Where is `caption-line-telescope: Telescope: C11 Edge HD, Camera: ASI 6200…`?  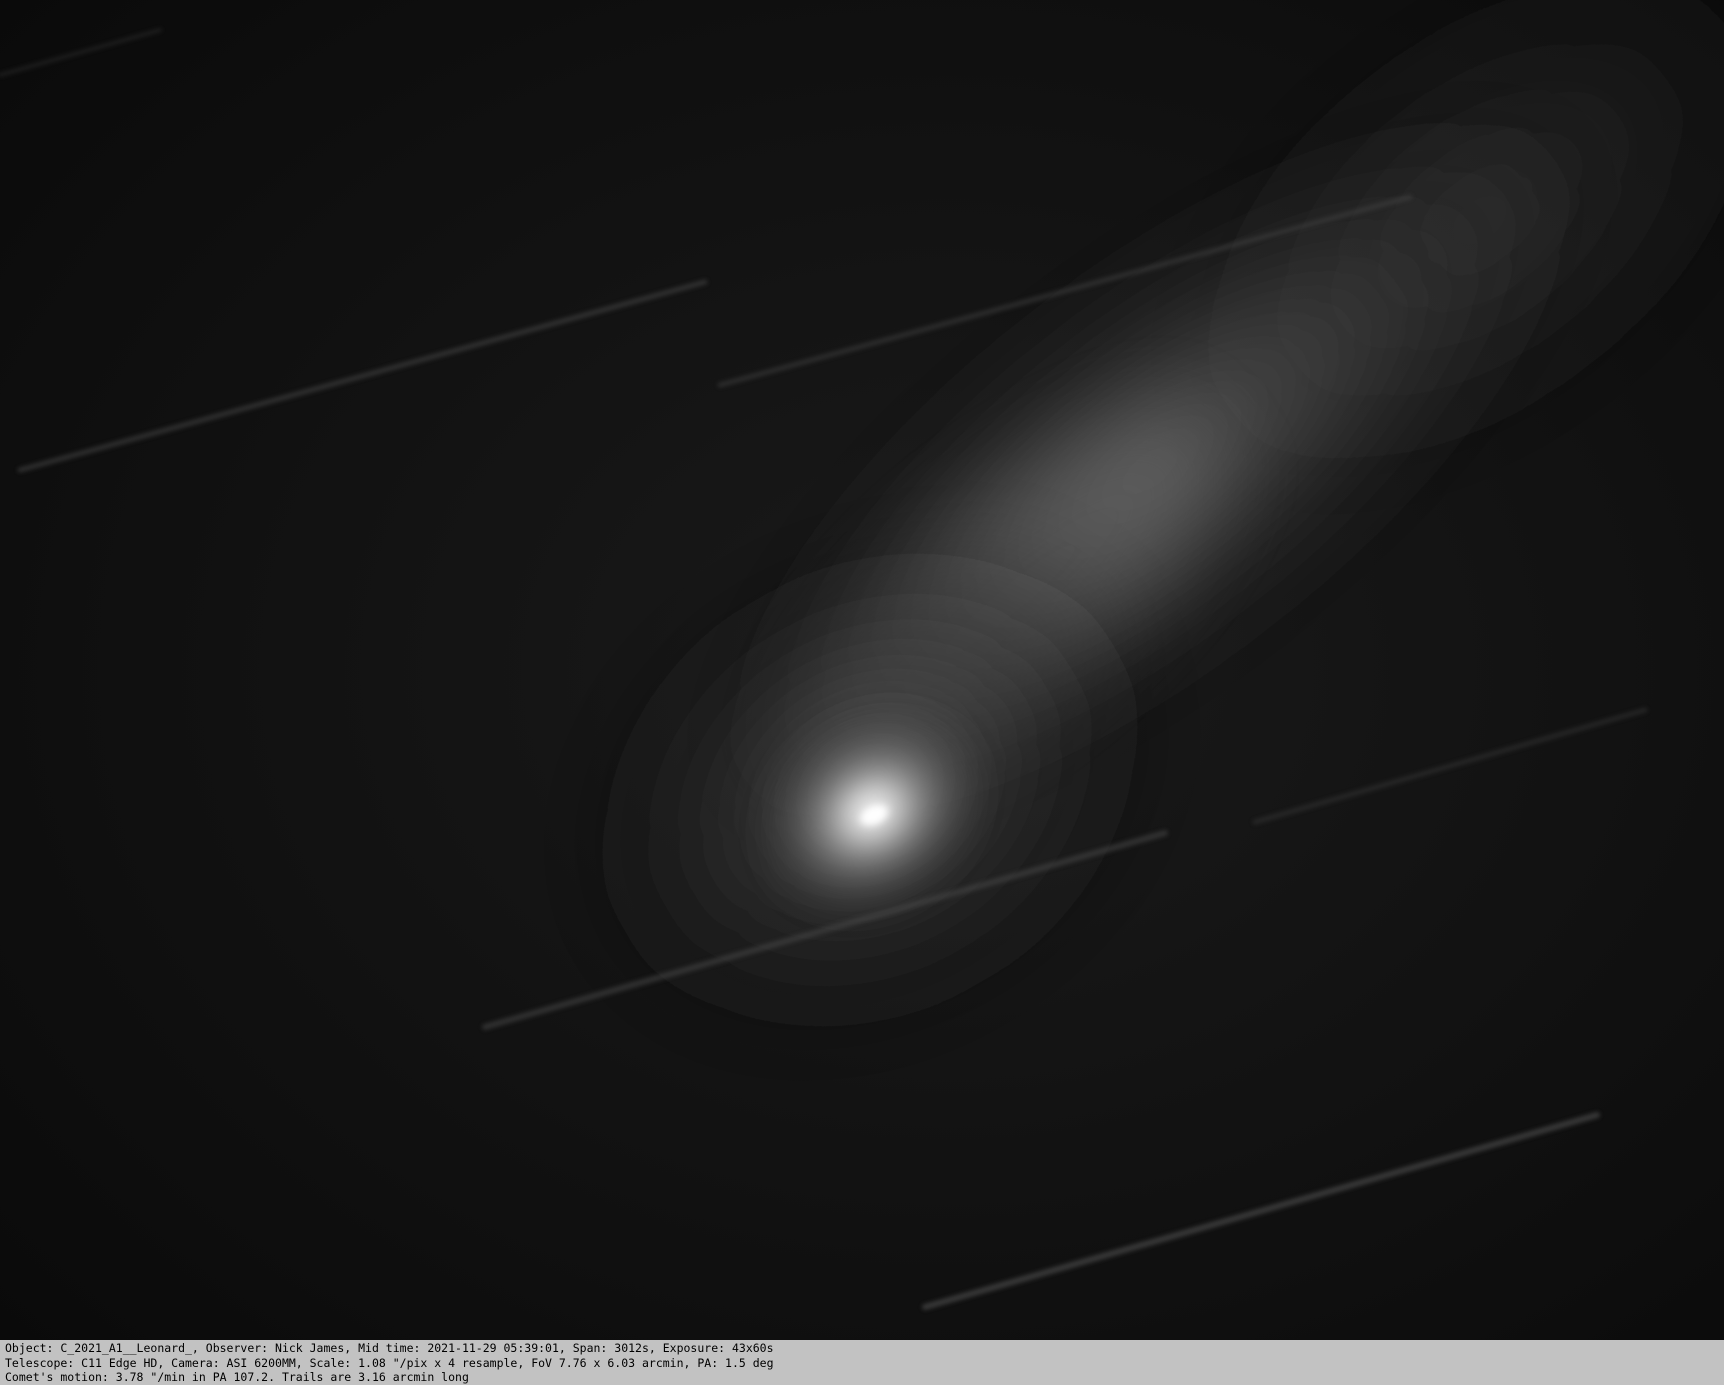 caption-line-telescope: Telescope: C11 Edge HD, Camera: ASI 6200… is located at coordinates (389, 1362).